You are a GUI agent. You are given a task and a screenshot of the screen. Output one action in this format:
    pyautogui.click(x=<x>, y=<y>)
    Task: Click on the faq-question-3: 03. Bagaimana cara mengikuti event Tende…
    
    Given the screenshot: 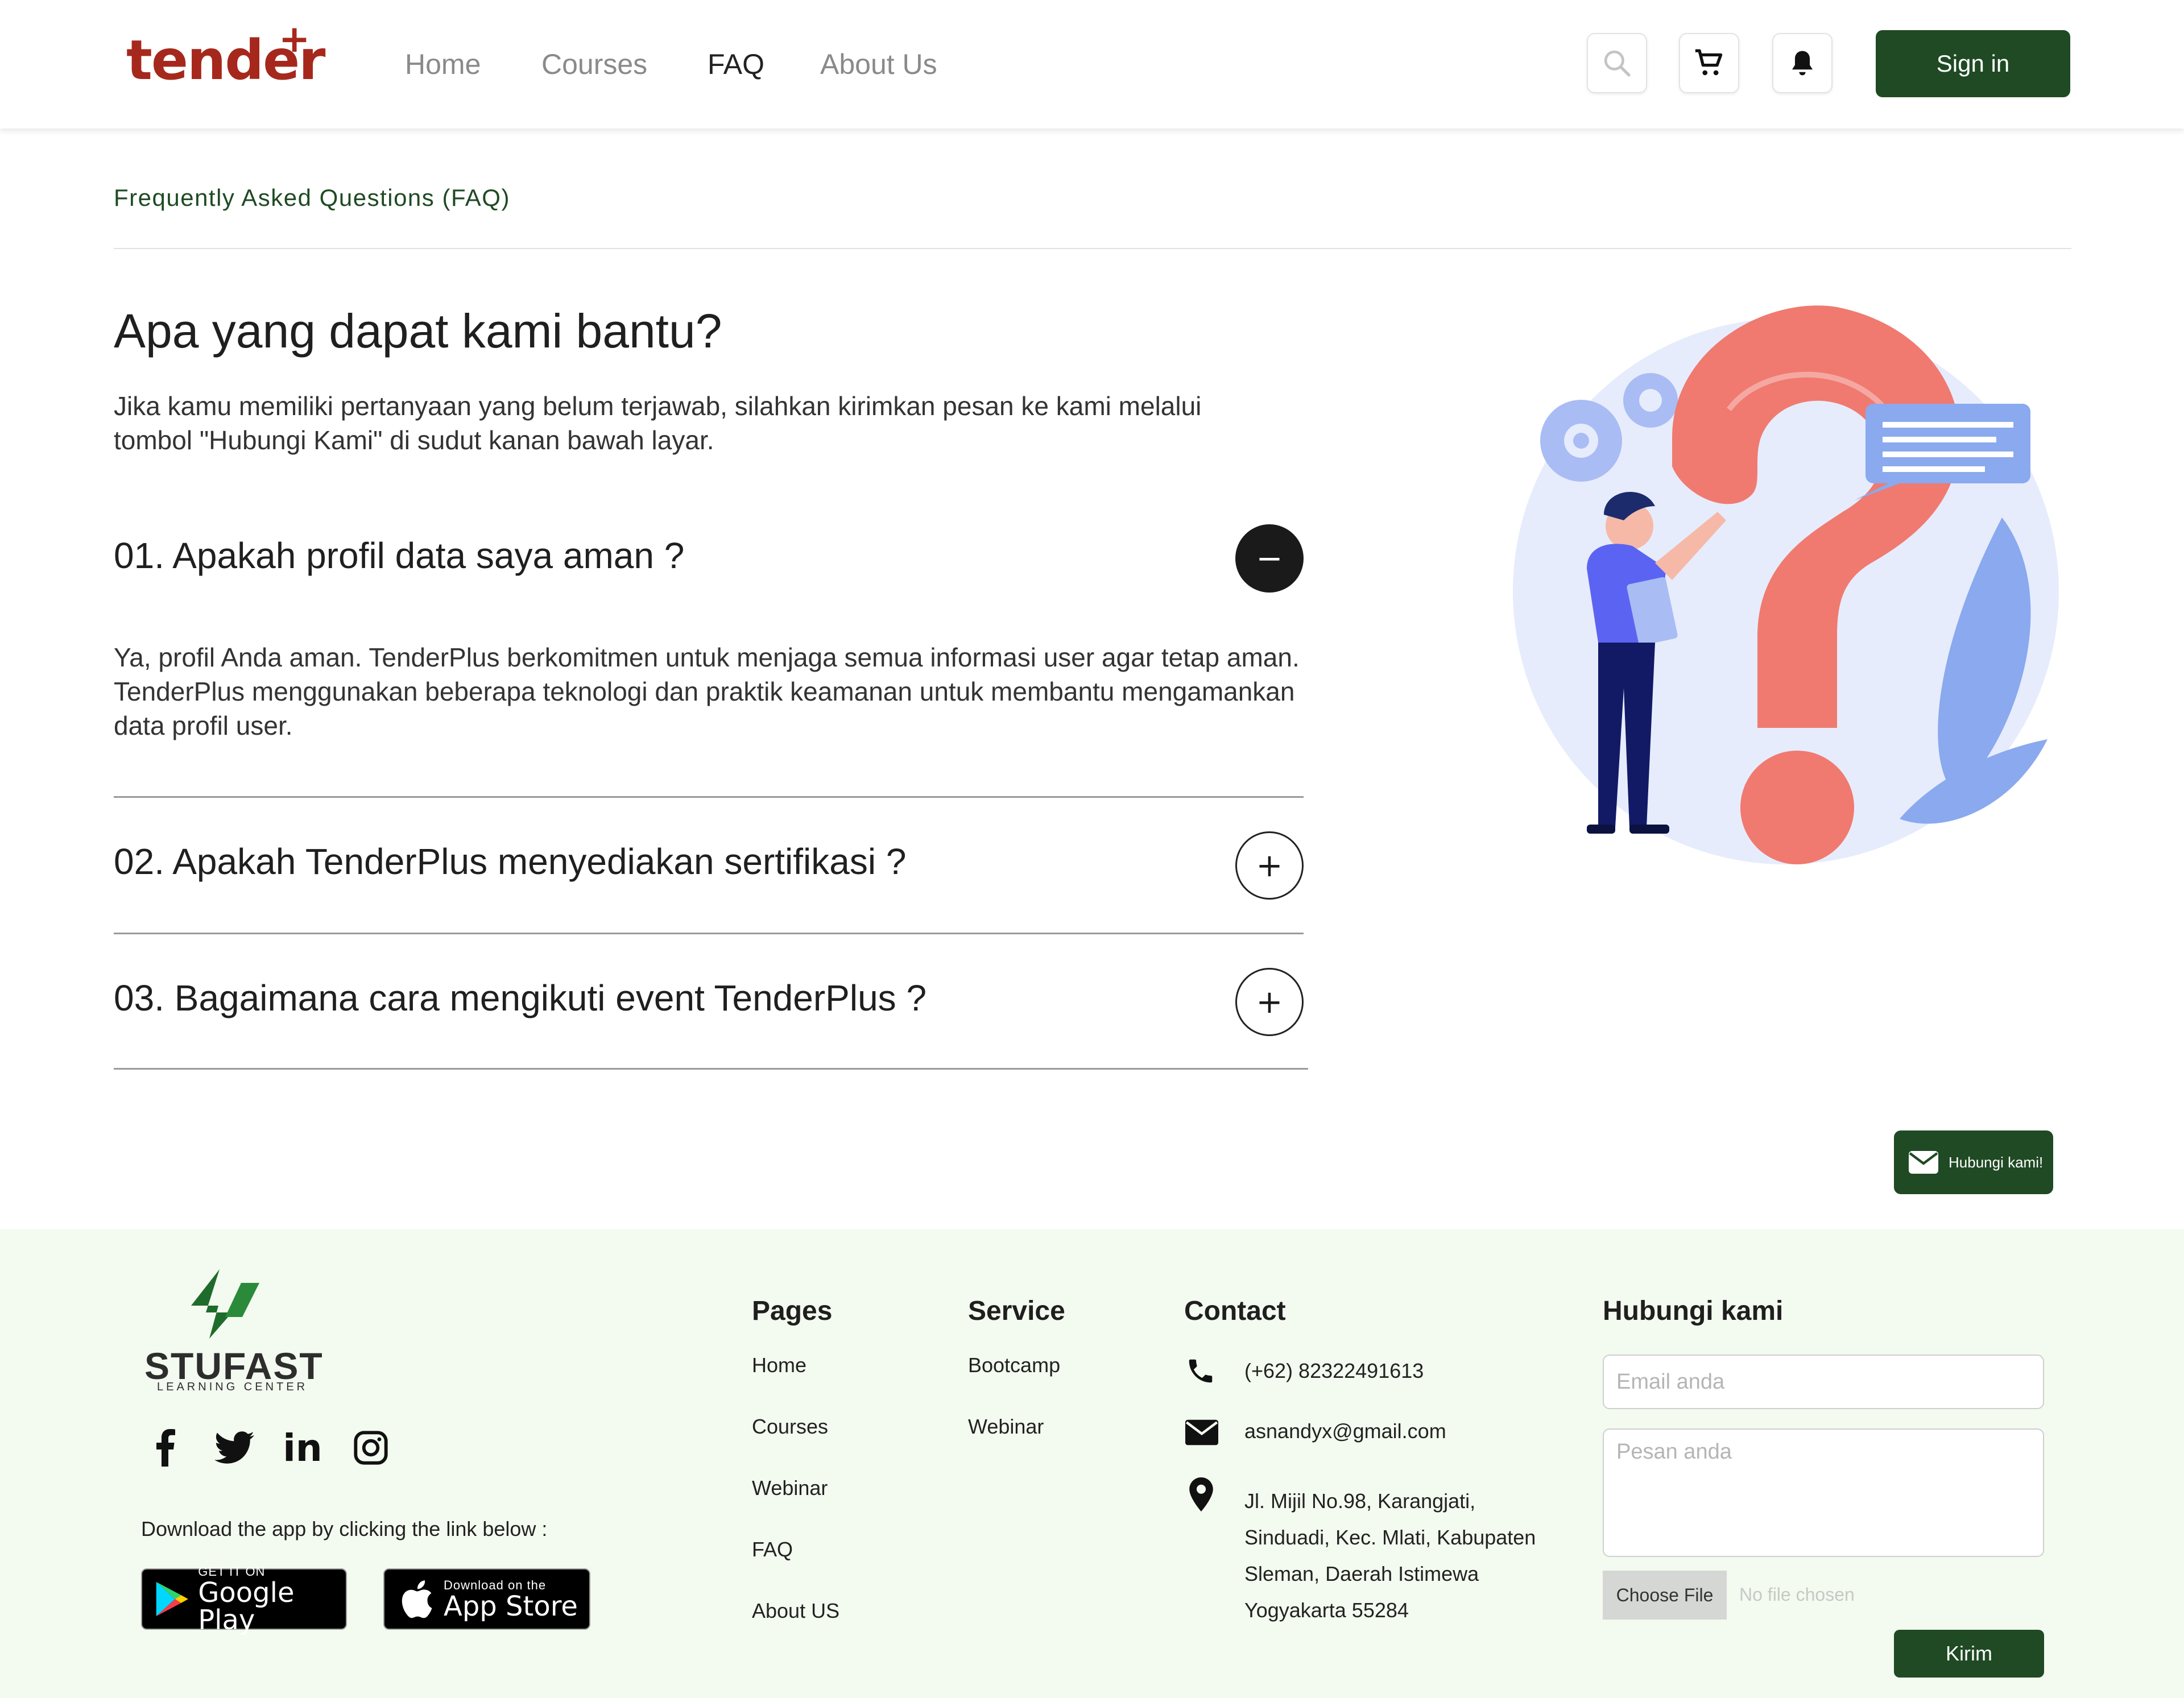 What is the action you would take?
    pyautogui.click(x=520, y=998)
    